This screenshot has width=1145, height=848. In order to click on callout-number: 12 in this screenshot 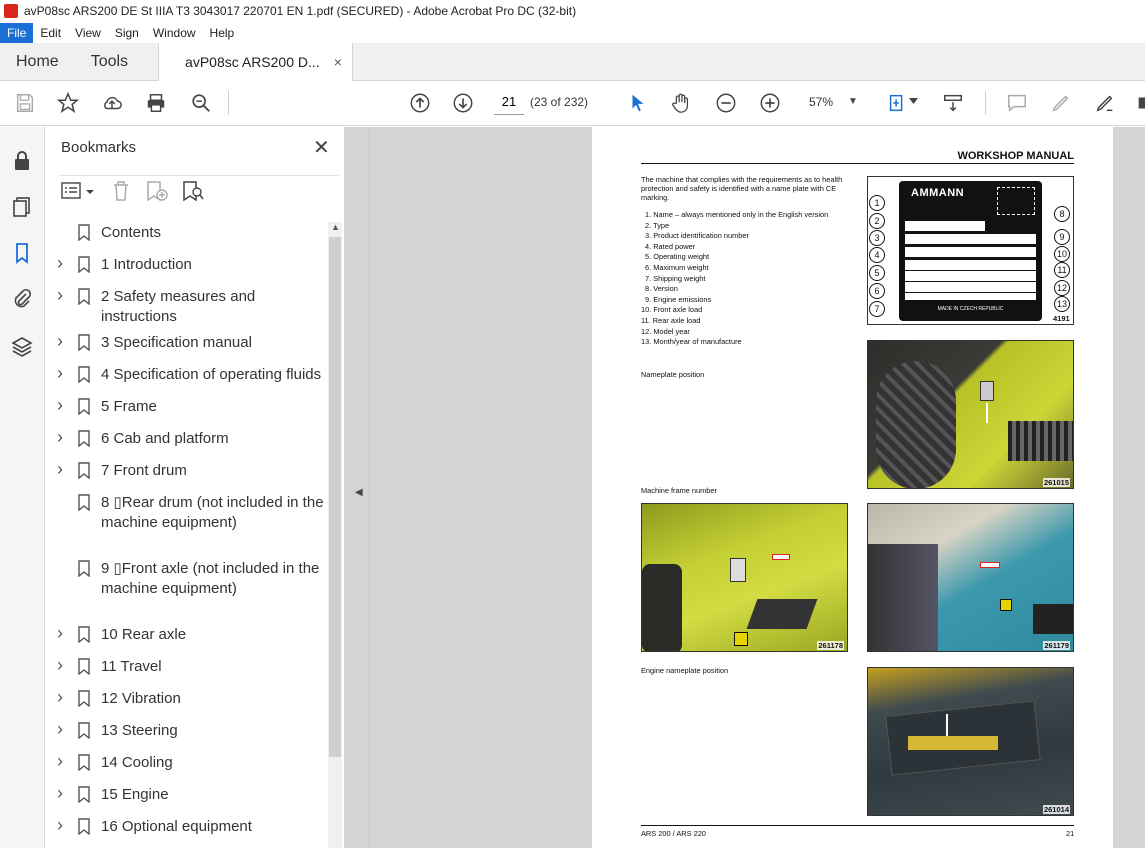, I will do `click(1062, 288)`.